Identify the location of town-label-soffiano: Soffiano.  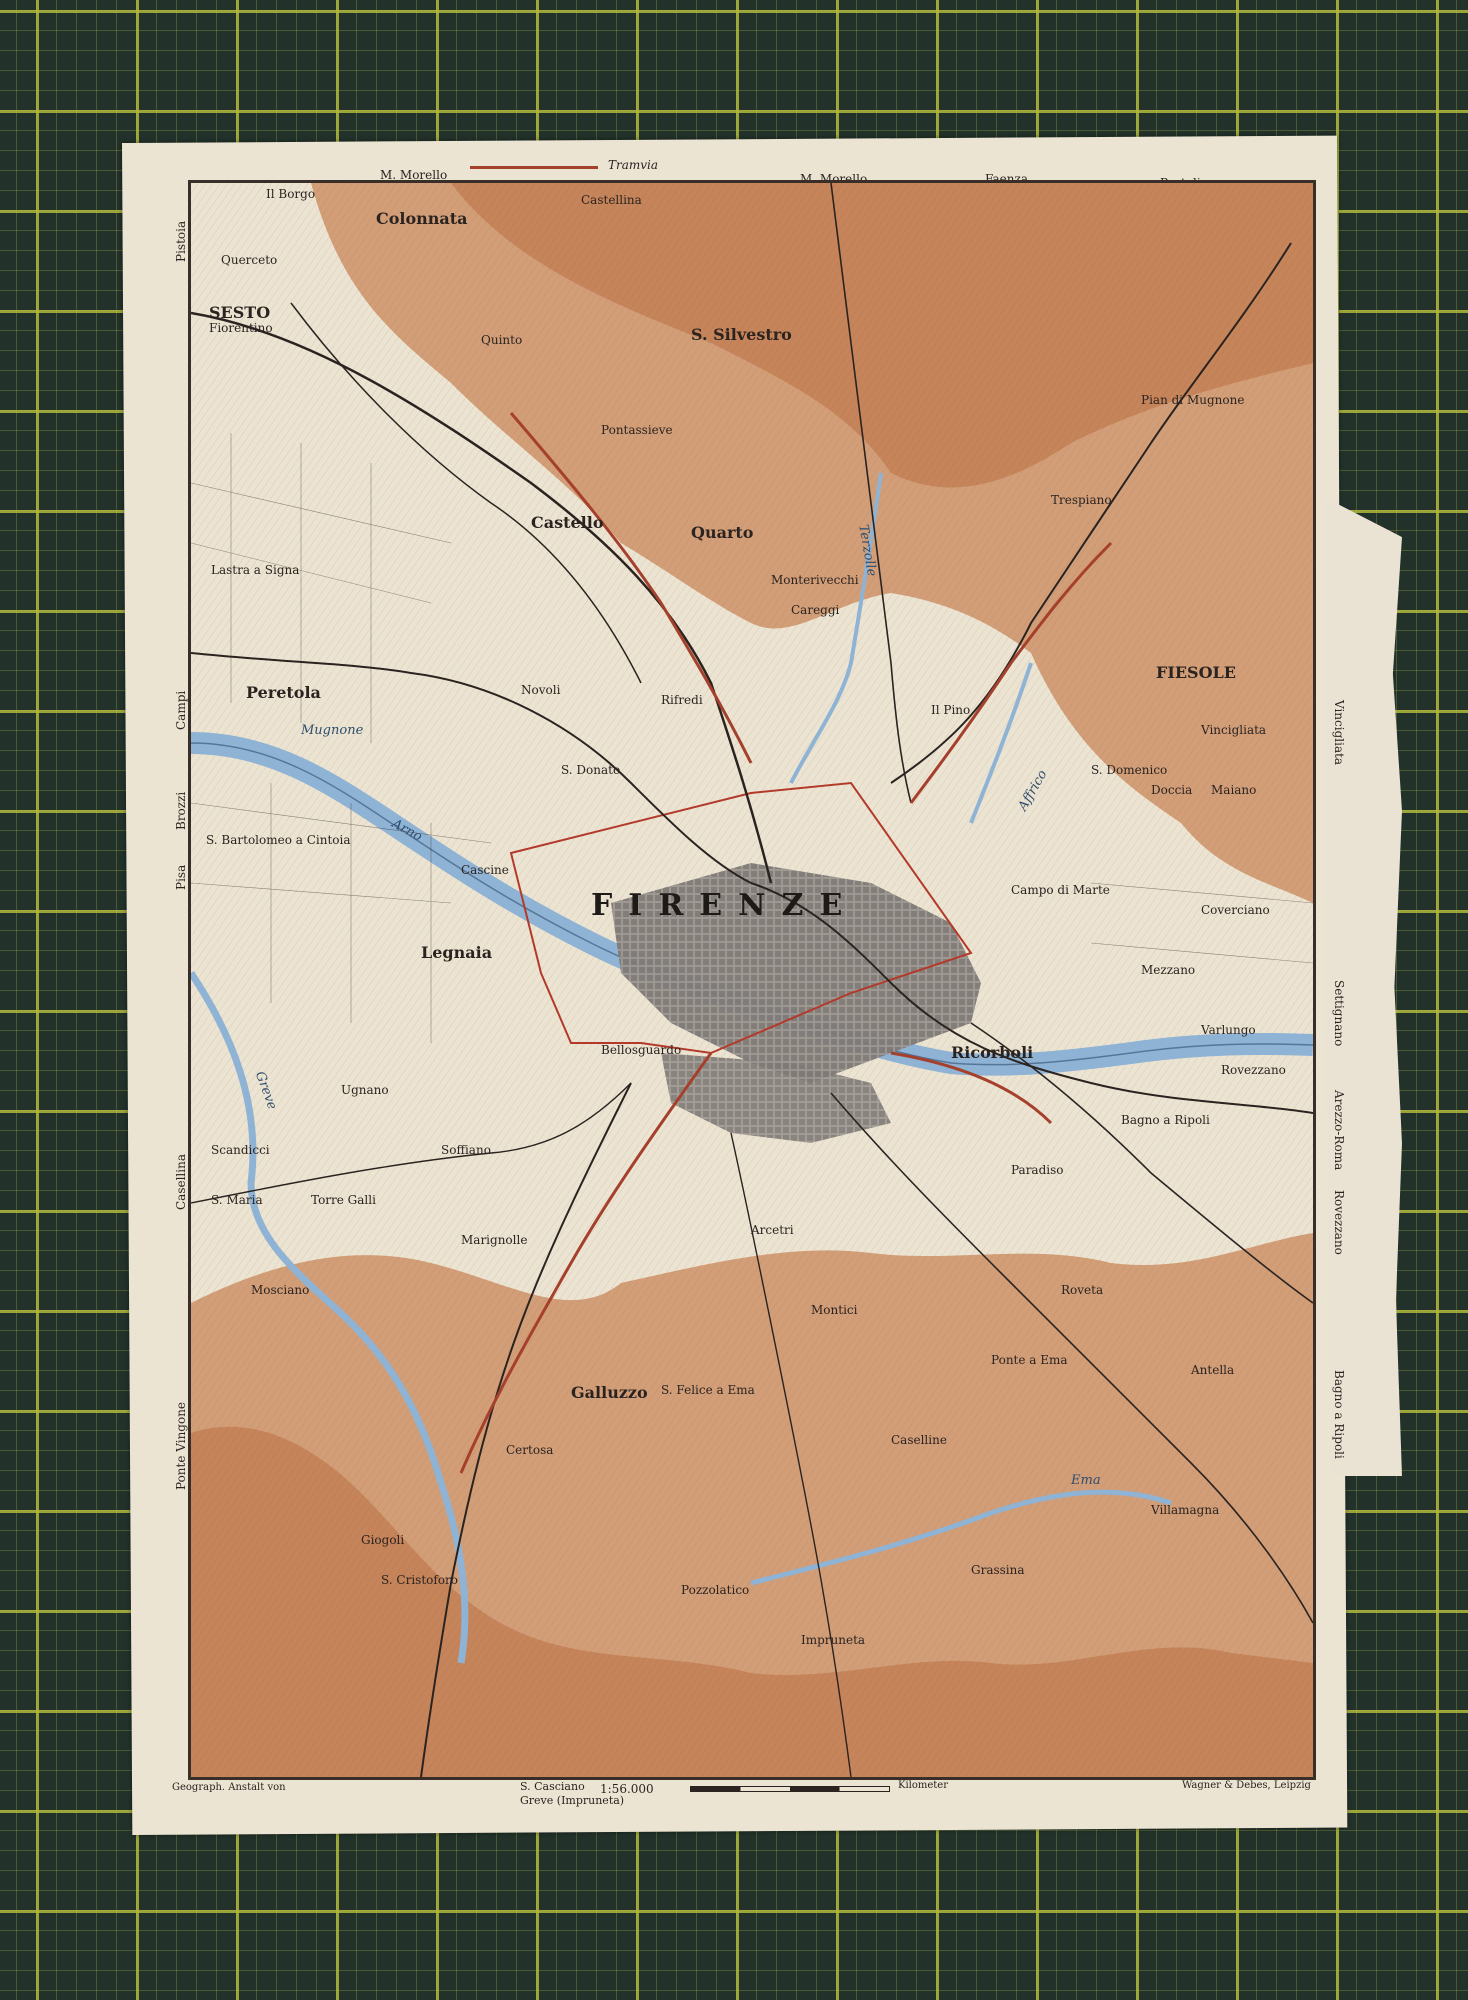
(466, 1150).